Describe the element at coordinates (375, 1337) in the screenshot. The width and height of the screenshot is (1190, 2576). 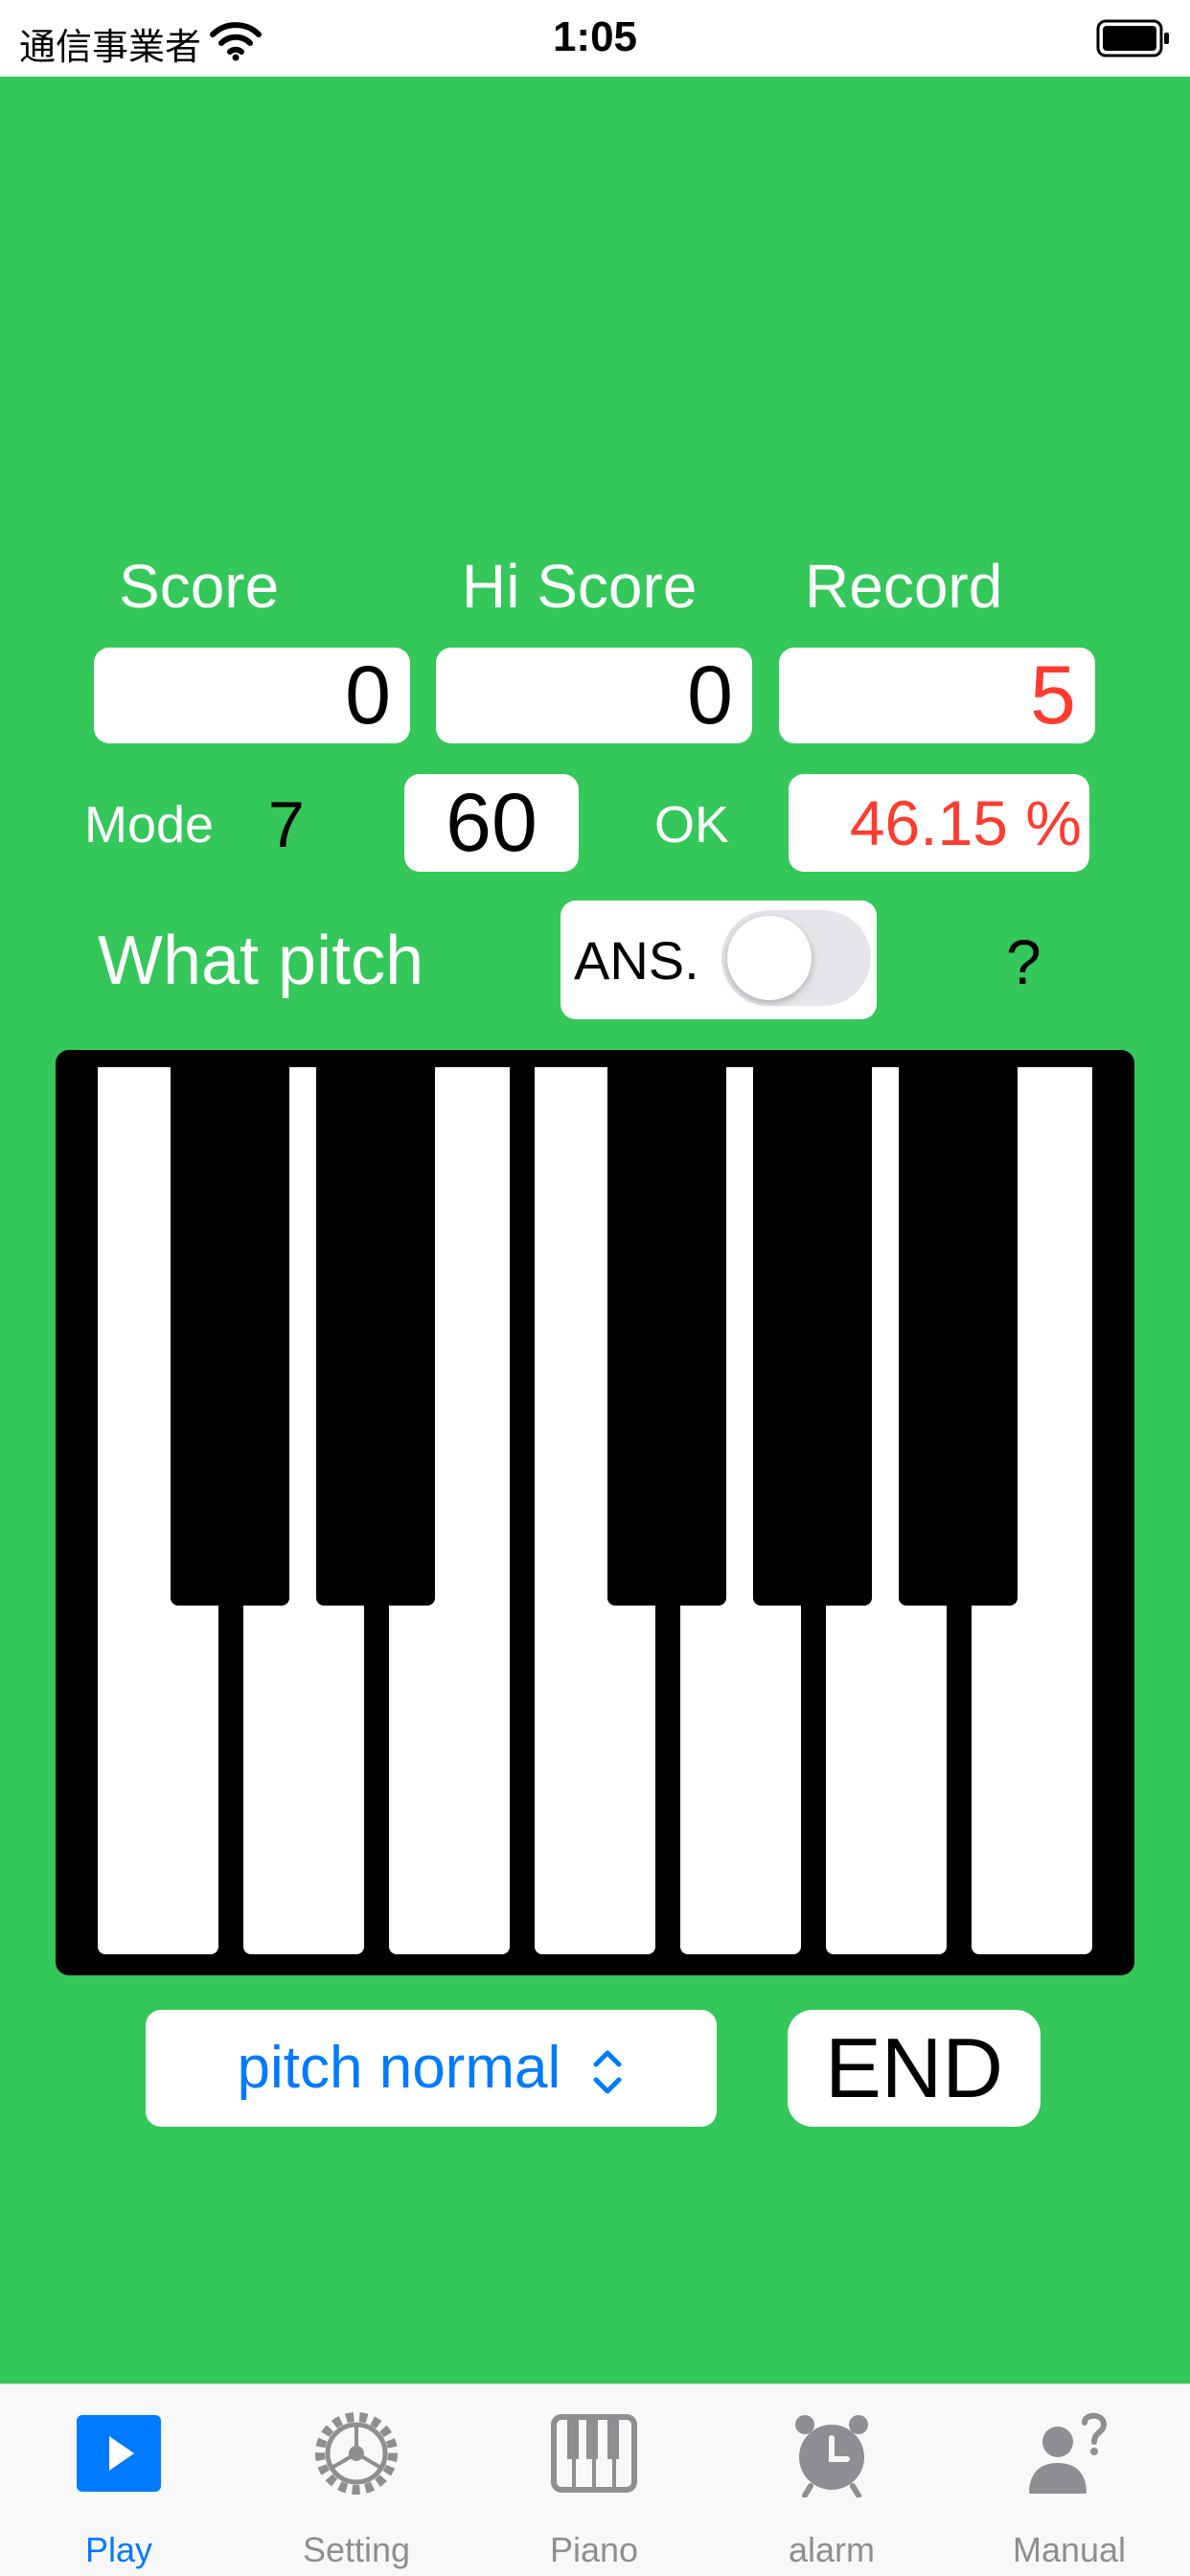
I see `black-key-d-sharp` at that location.